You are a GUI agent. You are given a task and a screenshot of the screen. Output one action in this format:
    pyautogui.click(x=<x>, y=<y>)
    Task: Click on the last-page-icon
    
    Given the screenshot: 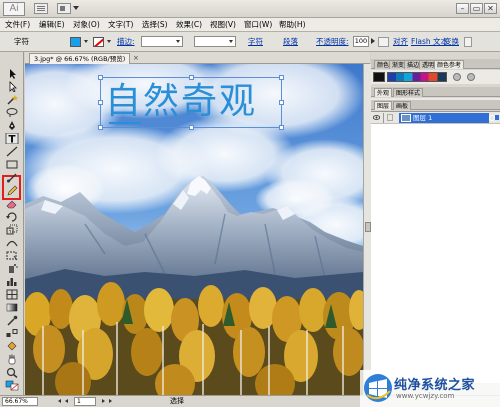 What is the action you would take?
    pyautogui.click(x=110, y=401)
    